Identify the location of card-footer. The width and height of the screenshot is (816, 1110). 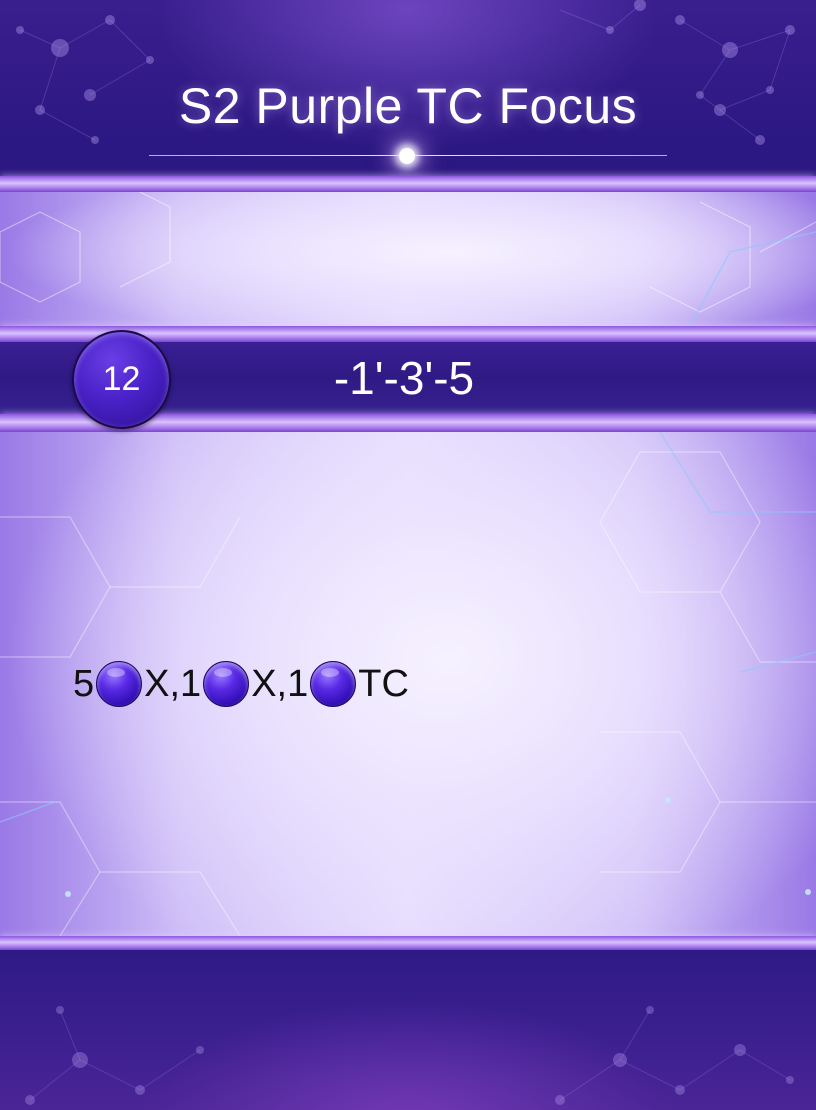
(408, 1030).